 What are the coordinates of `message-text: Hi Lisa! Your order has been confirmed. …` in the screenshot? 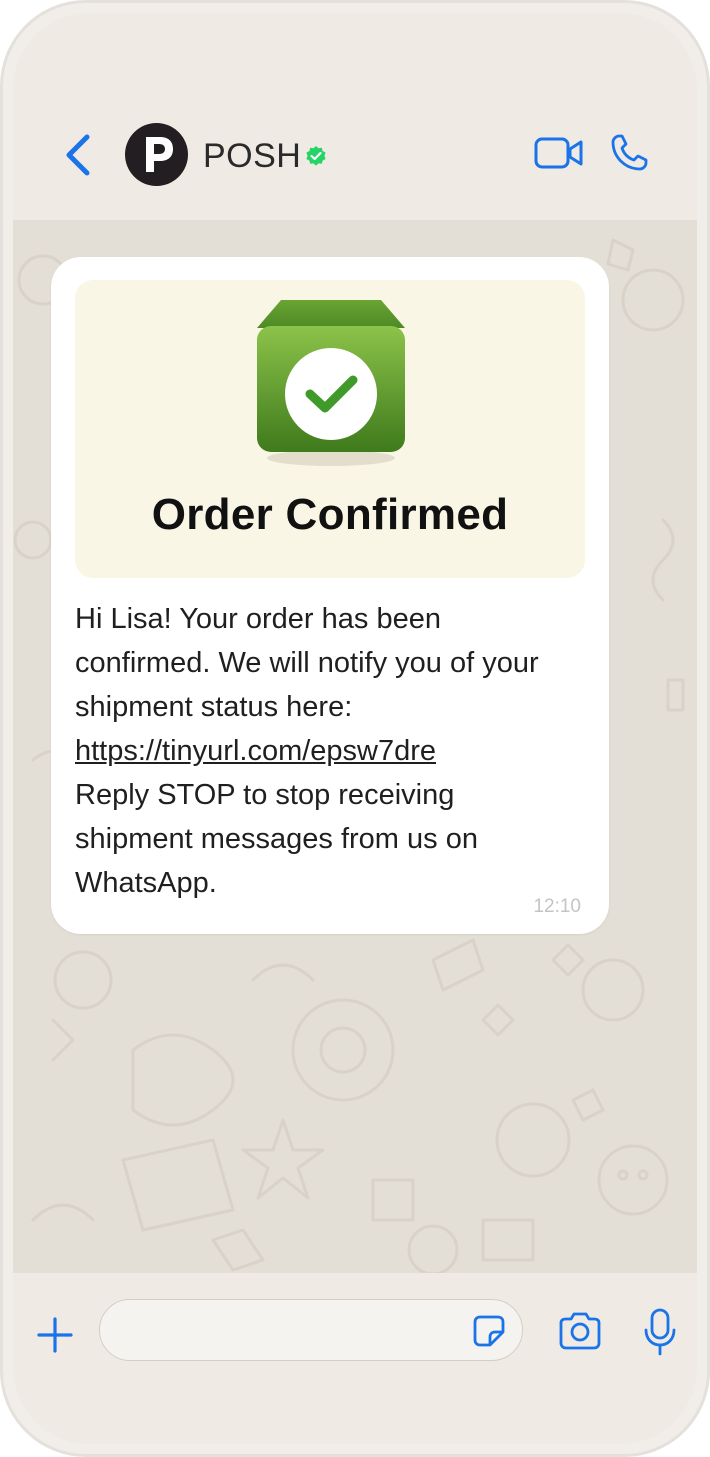 It's located at (325, 751).